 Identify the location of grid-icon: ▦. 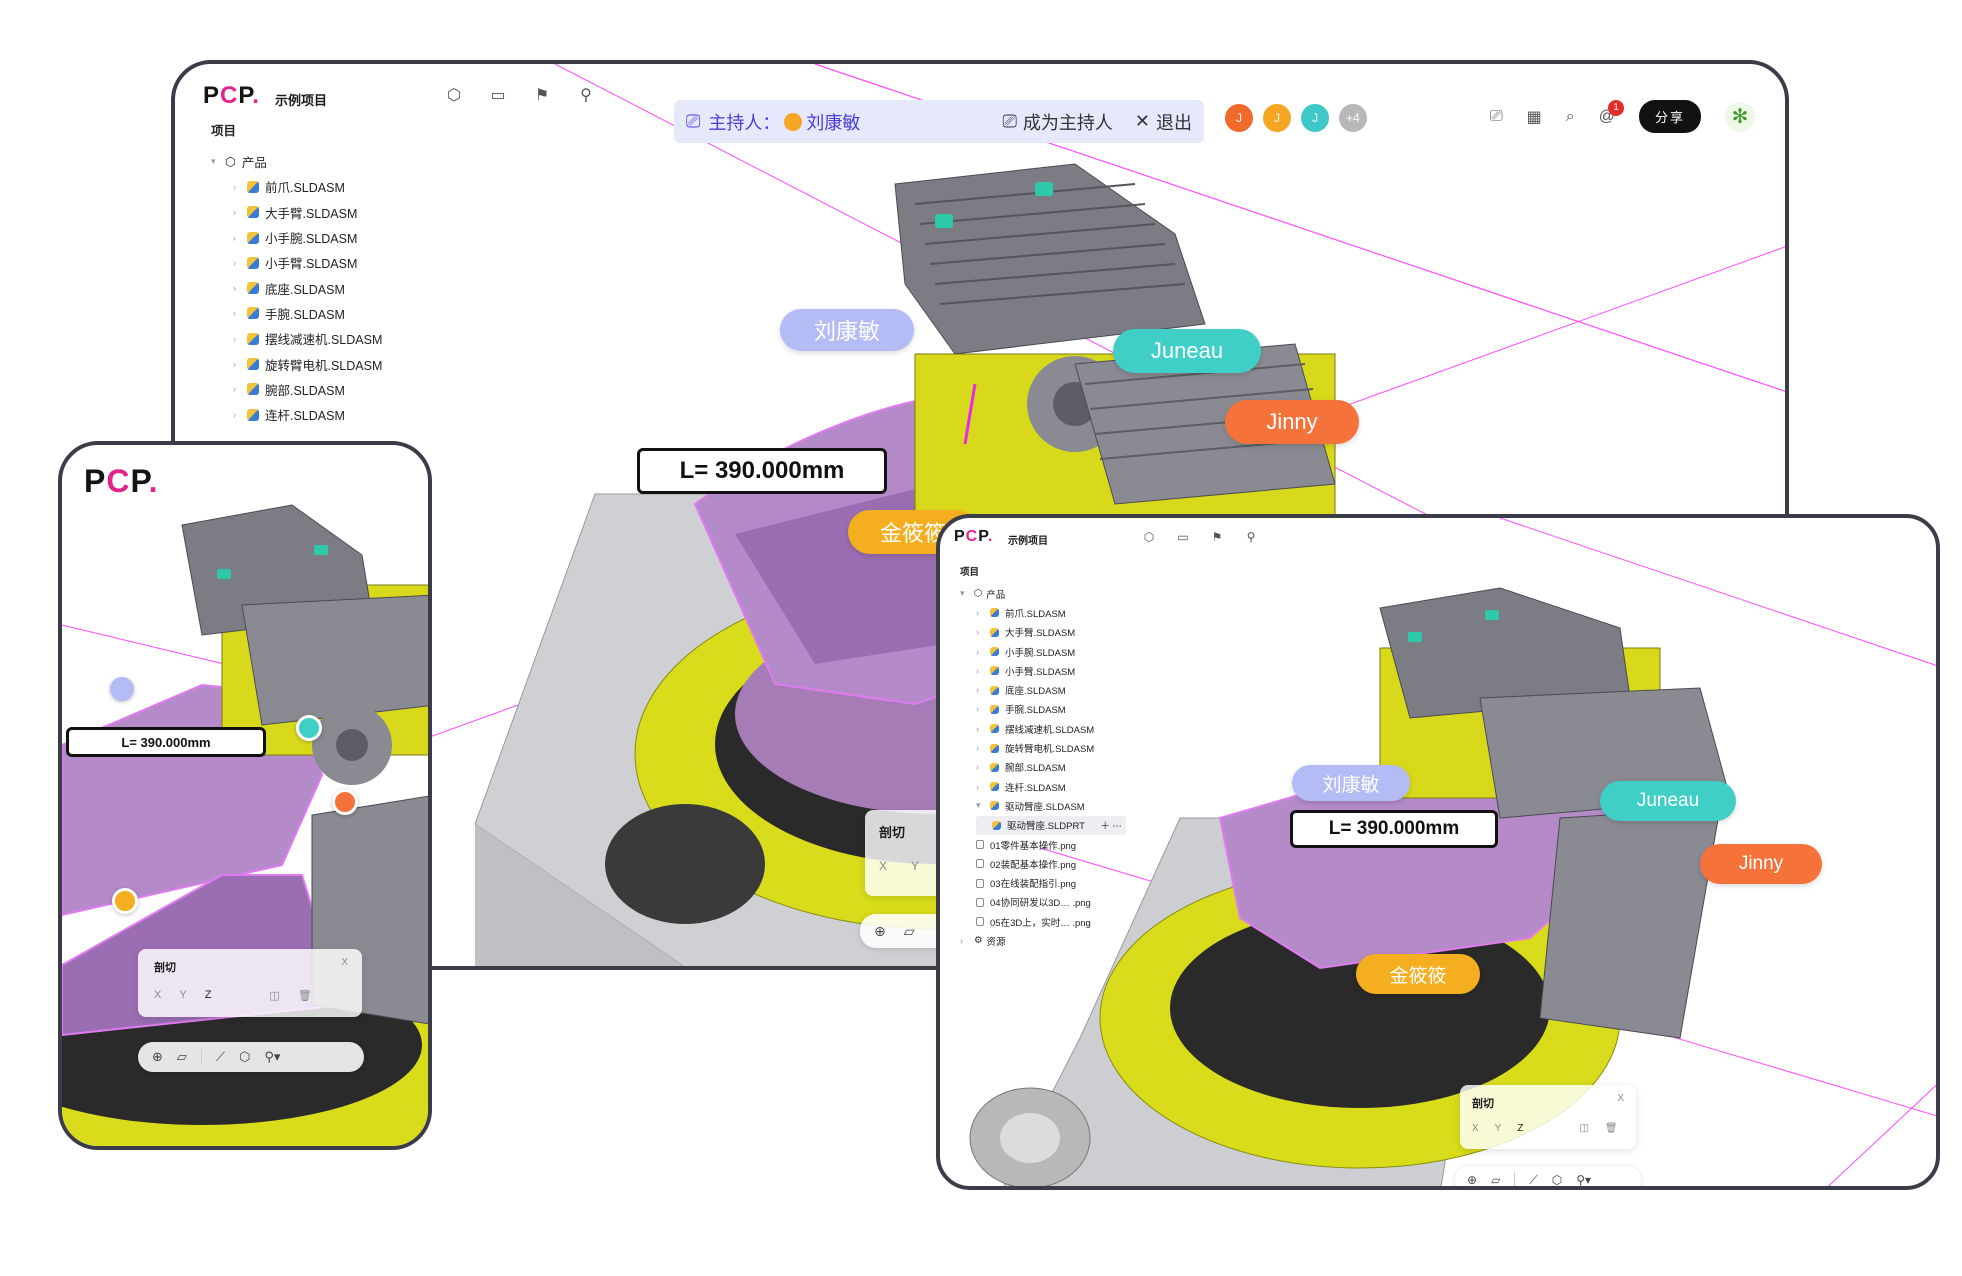
(1534, 117).